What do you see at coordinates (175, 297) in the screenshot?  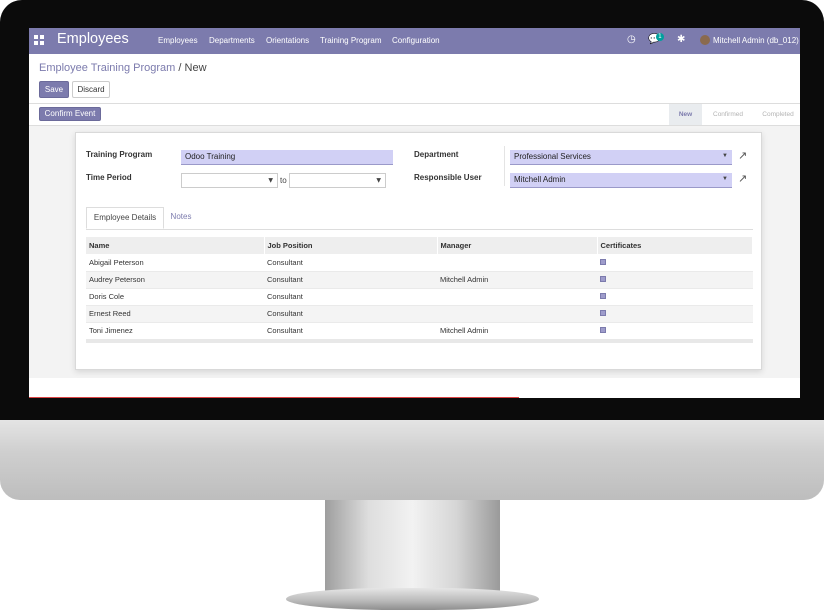 I see `cell-name: Doris Cole` at bounding box center [175, 297].